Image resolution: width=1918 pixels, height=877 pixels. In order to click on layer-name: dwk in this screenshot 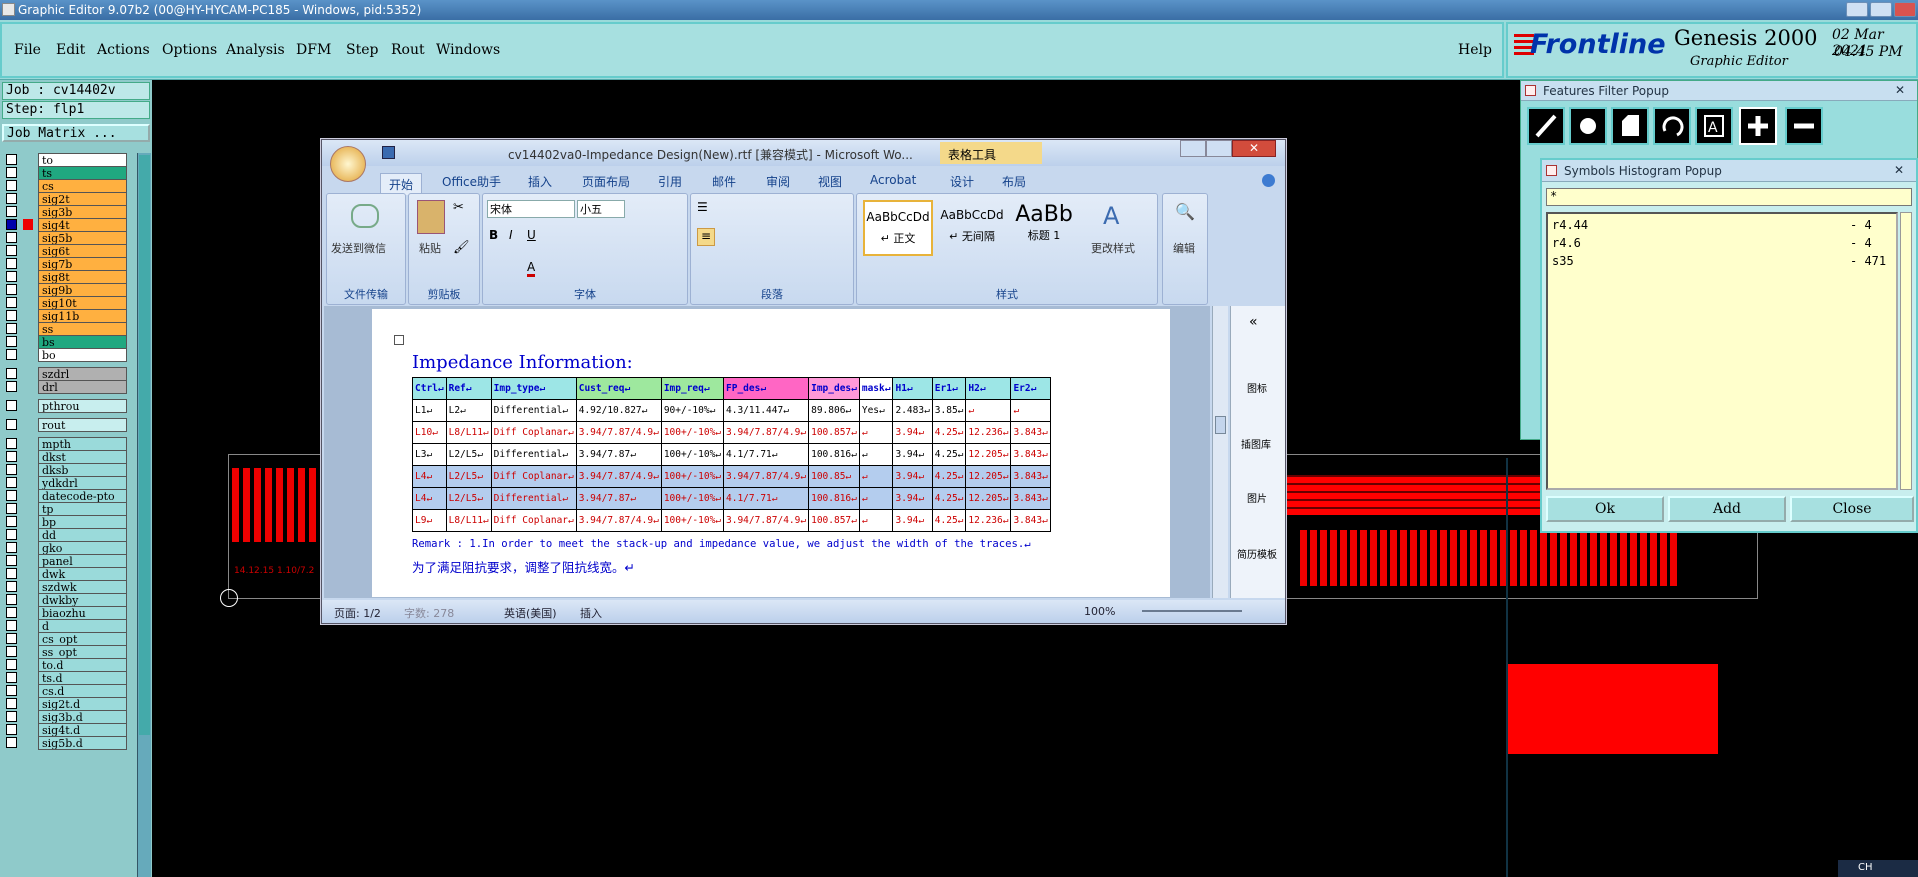, I will do `click(82, 574)`.